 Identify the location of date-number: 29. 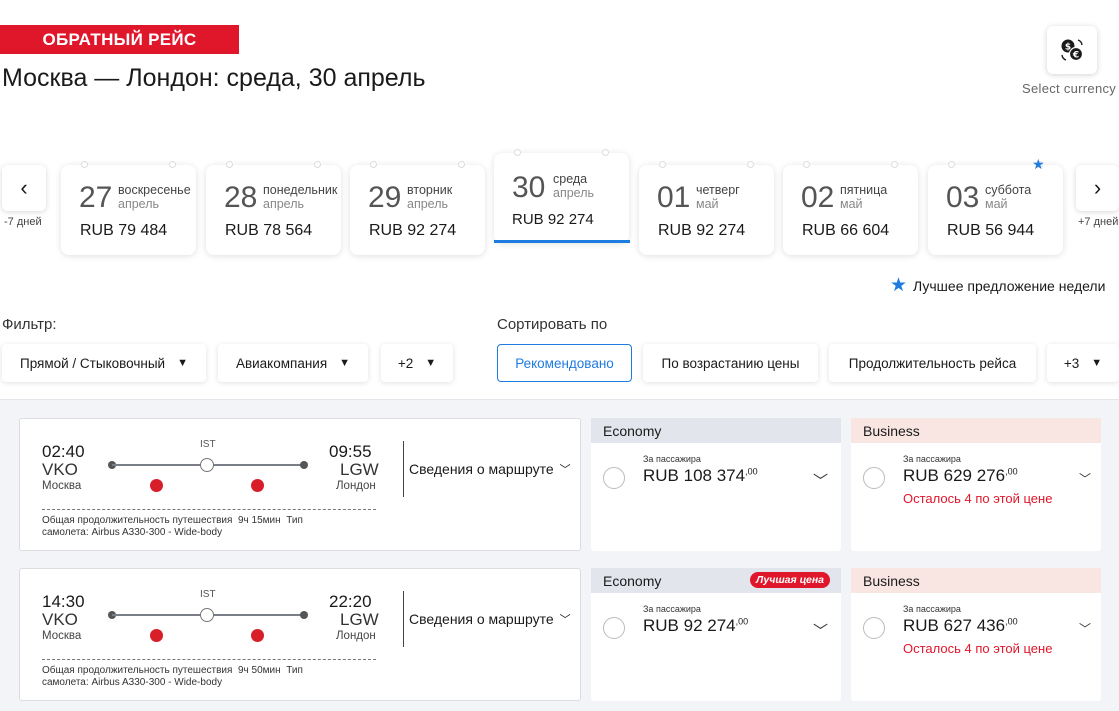
(385, 197).